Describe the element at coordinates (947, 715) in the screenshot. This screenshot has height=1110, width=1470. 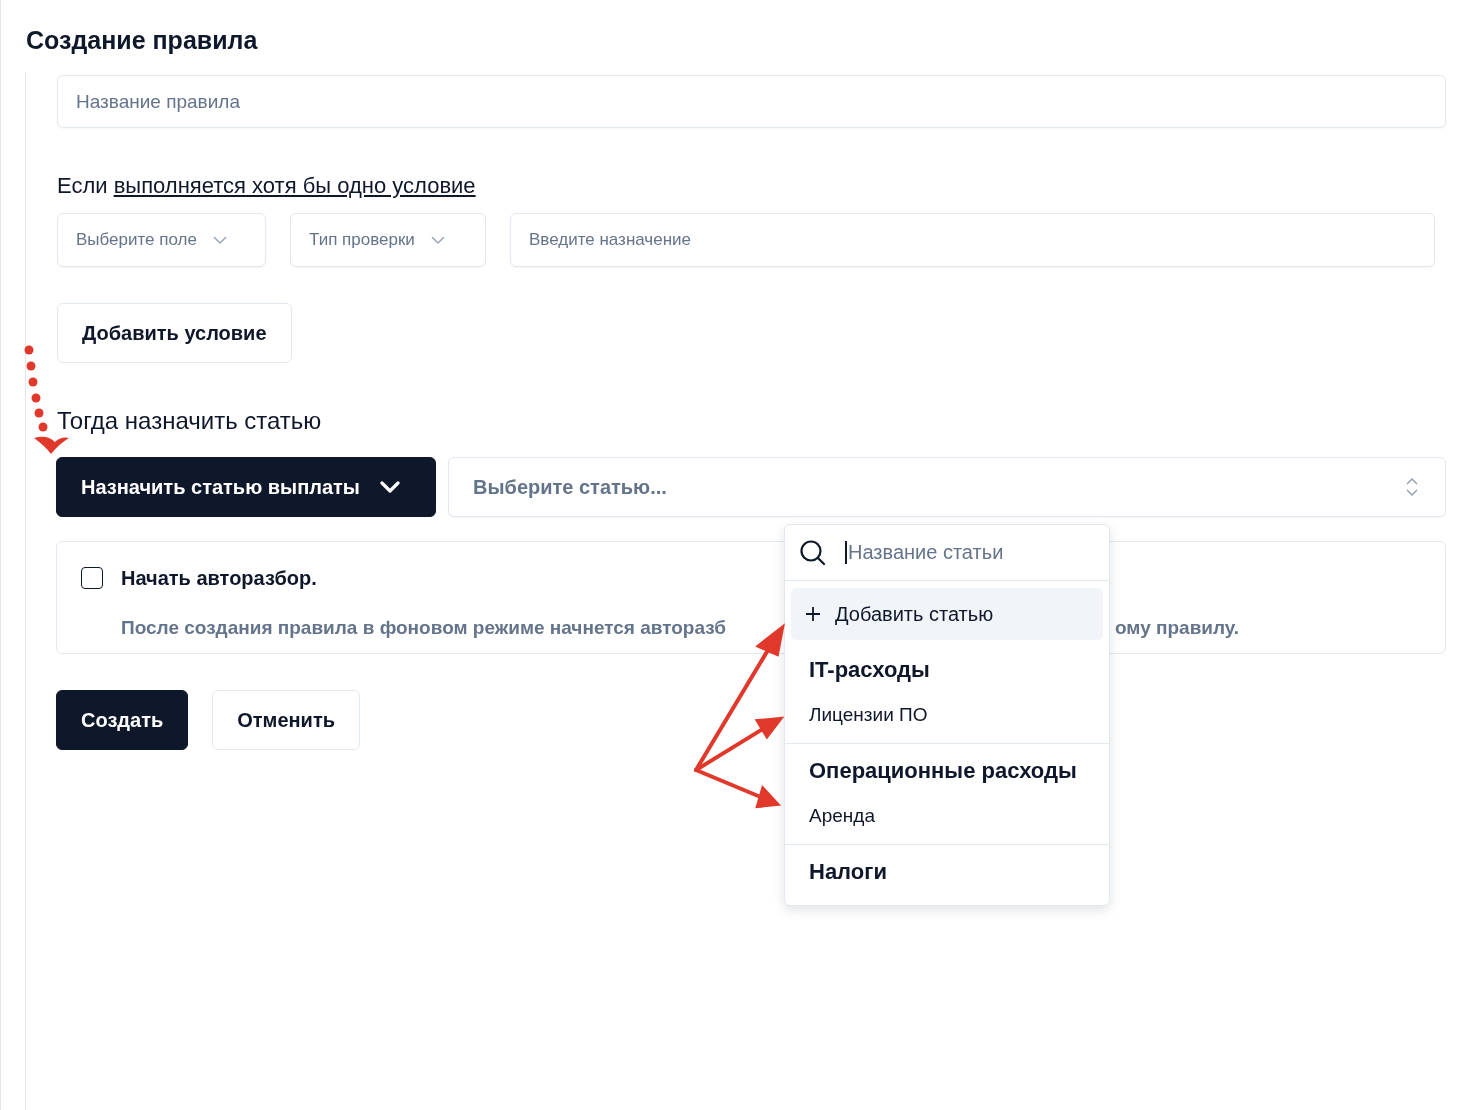
I see `article-option: Лицензии ПО` at that location.